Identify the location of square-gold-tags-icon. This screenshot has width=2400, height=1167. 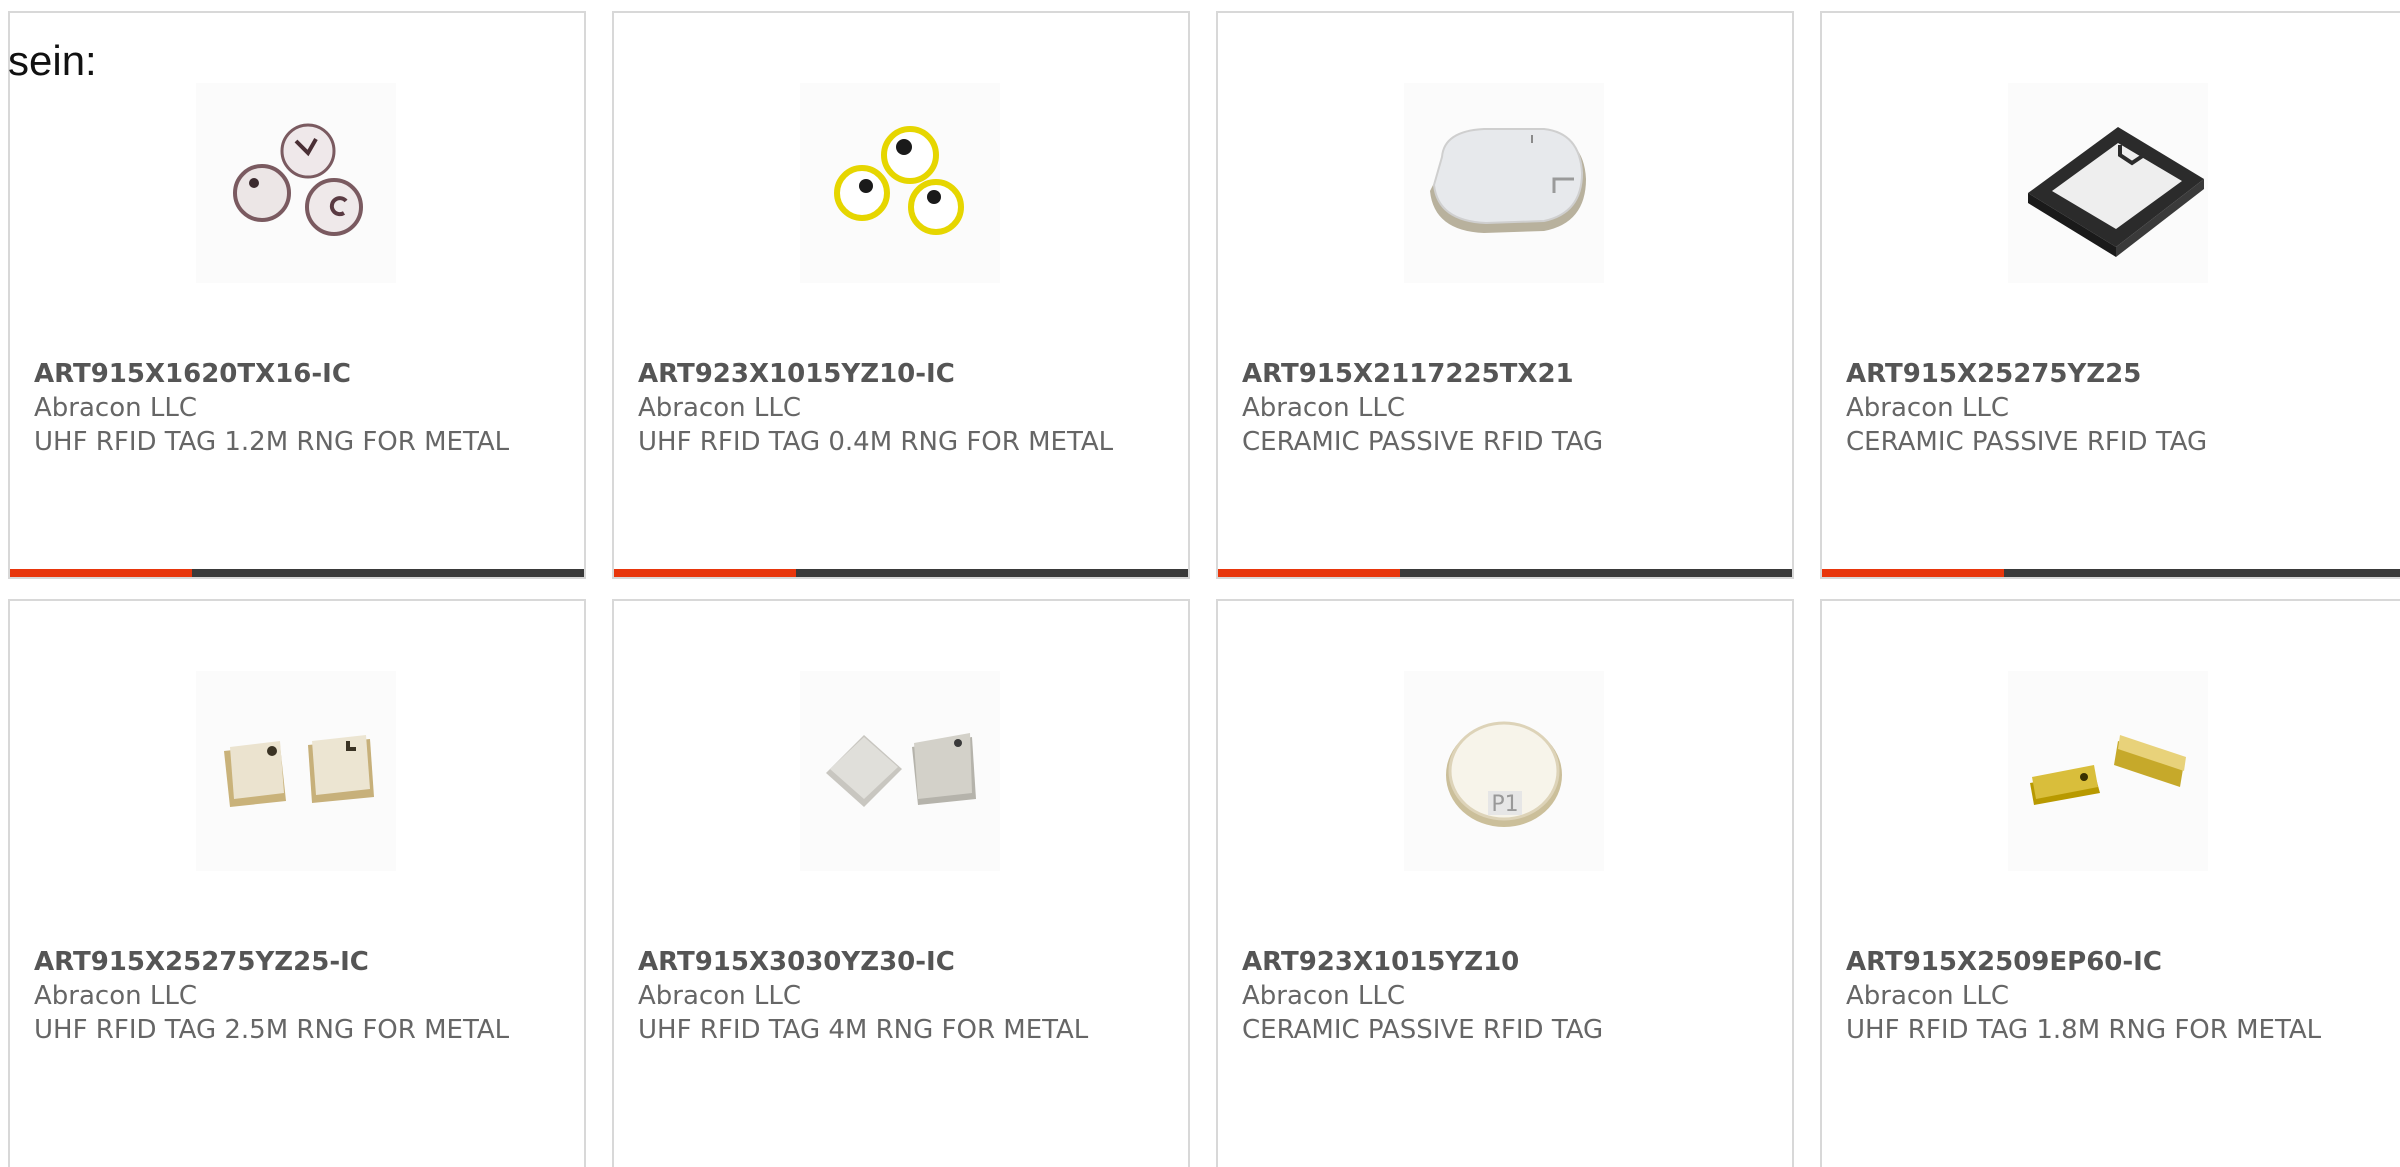
(299, 771).